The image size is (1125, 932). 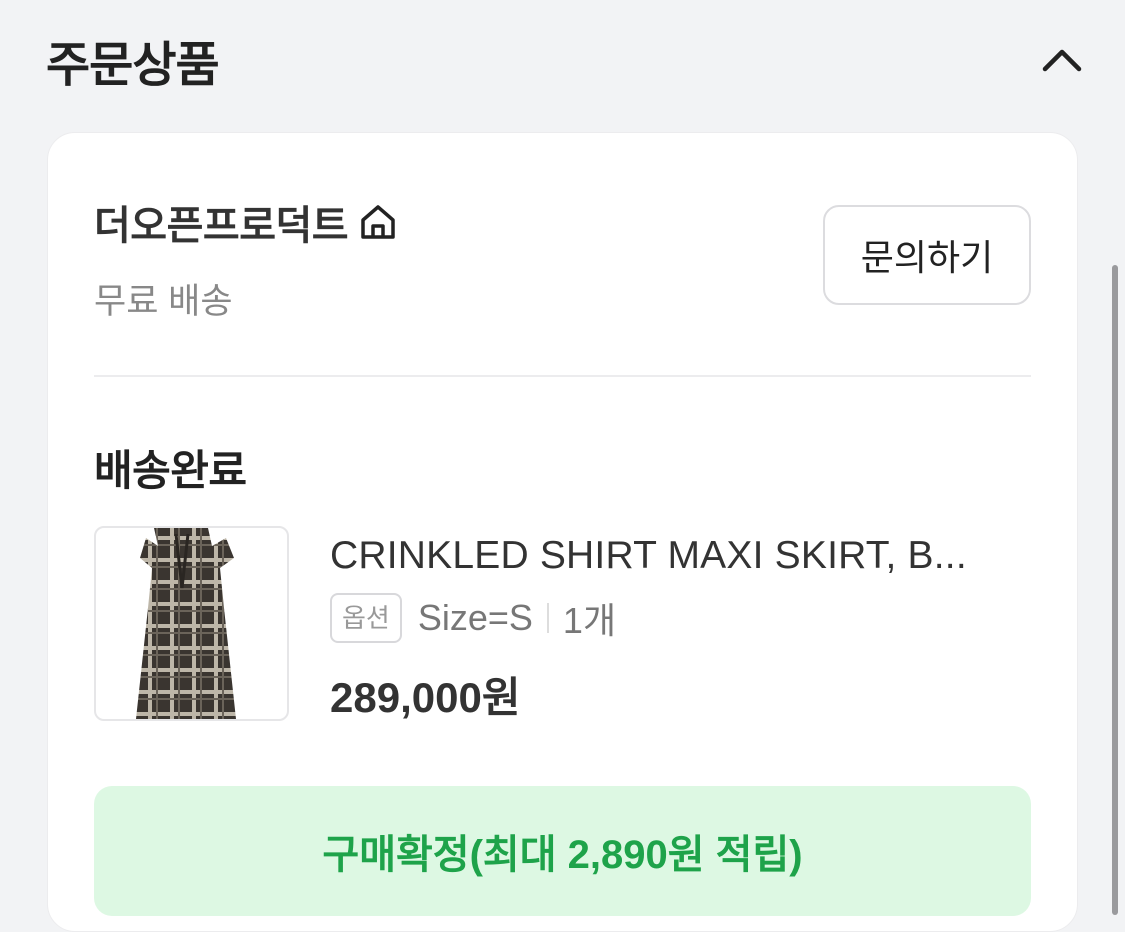 I want to click on collapse-button, so click(x=1062, y=60).